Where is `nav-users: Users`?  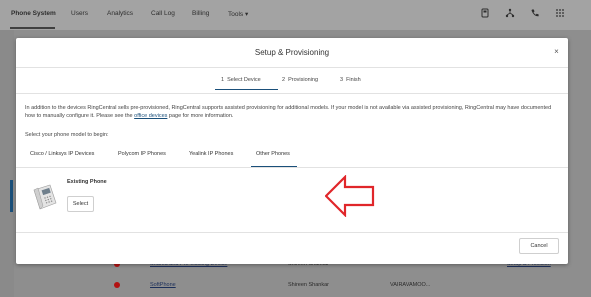
nav-users: Users is located at coordinates (79, 13).